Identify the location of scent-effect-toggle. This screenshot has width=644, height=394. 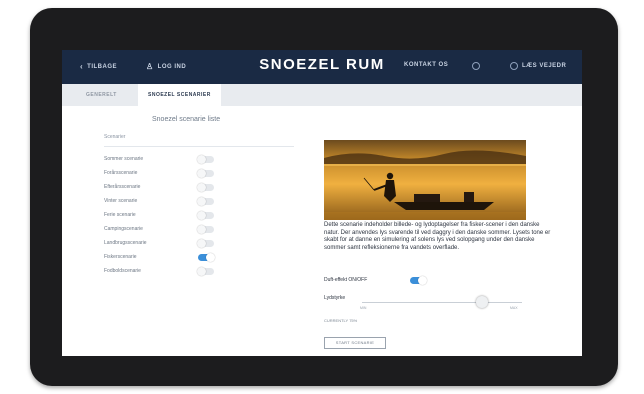
(418, 280).